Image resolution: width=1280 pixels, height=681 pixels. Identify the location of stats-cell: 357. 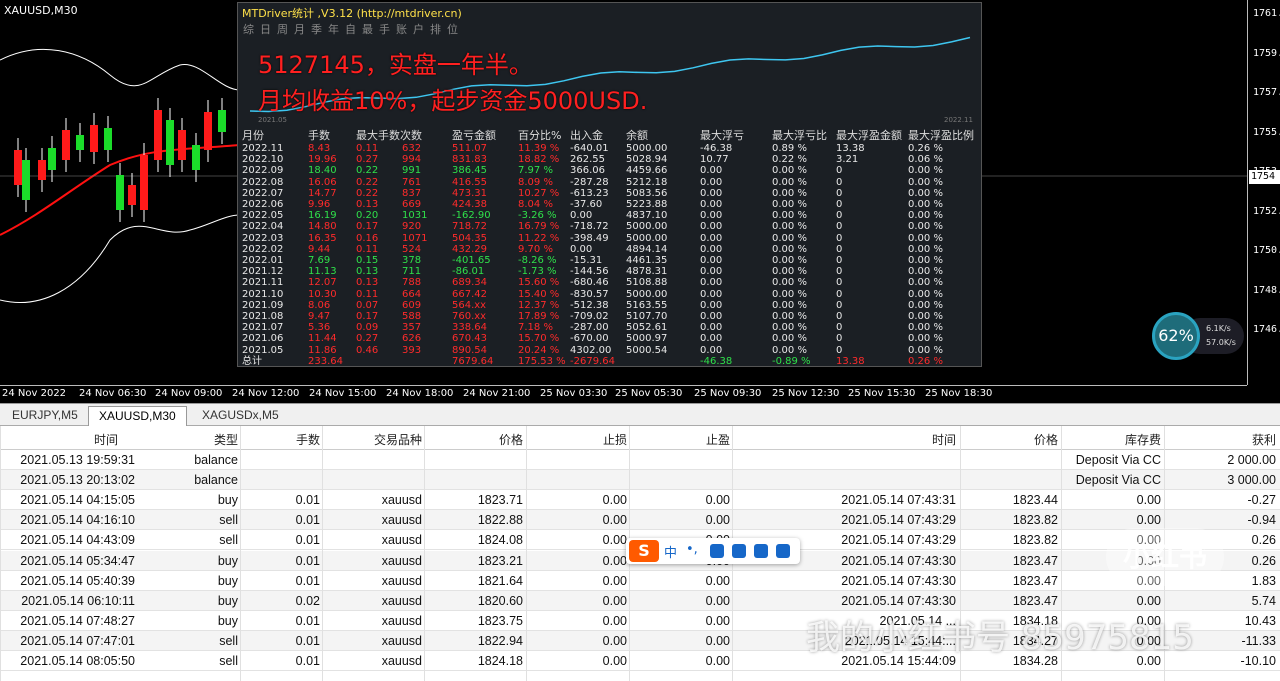
(412, 328).